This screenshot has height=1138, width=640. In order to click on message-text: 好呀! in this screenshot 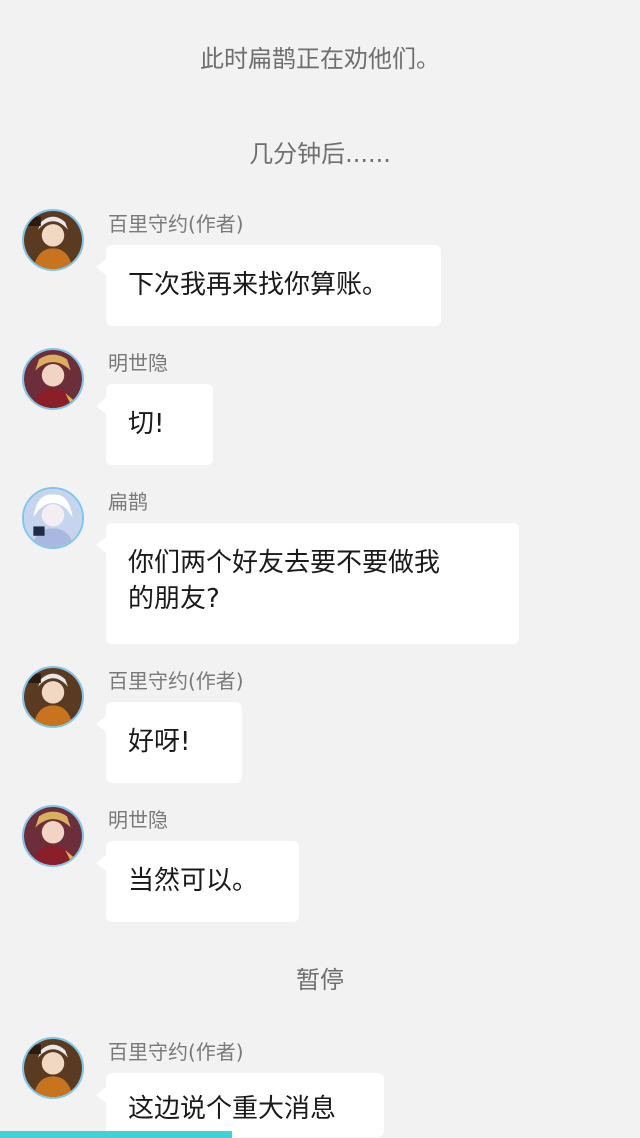, I will do `click(159, 742)`.